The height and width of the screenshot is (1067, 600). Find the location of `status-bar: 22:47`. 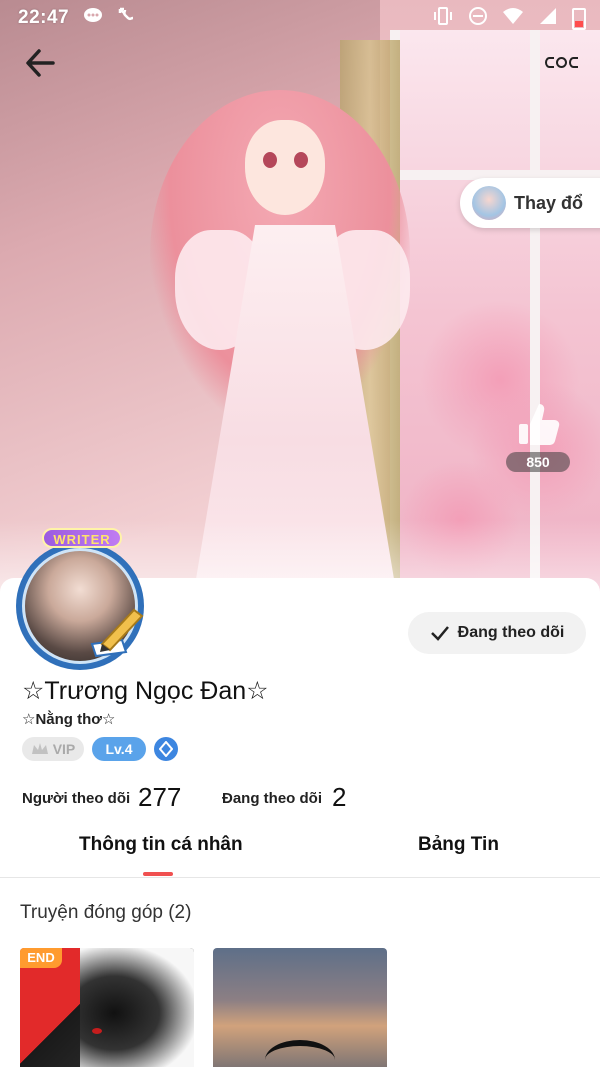

status-bar: 22:47 is located at coordinates (300, 18).